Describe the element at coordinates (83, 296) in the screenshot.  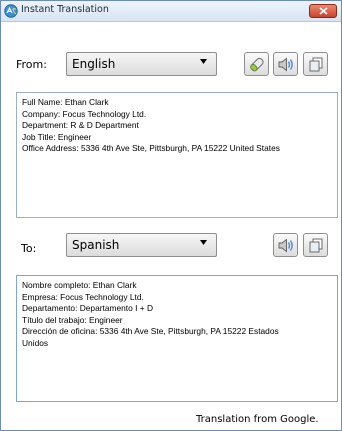
I see `translation-line-company: Empresa: Focus Technology Ltd.` at that location.